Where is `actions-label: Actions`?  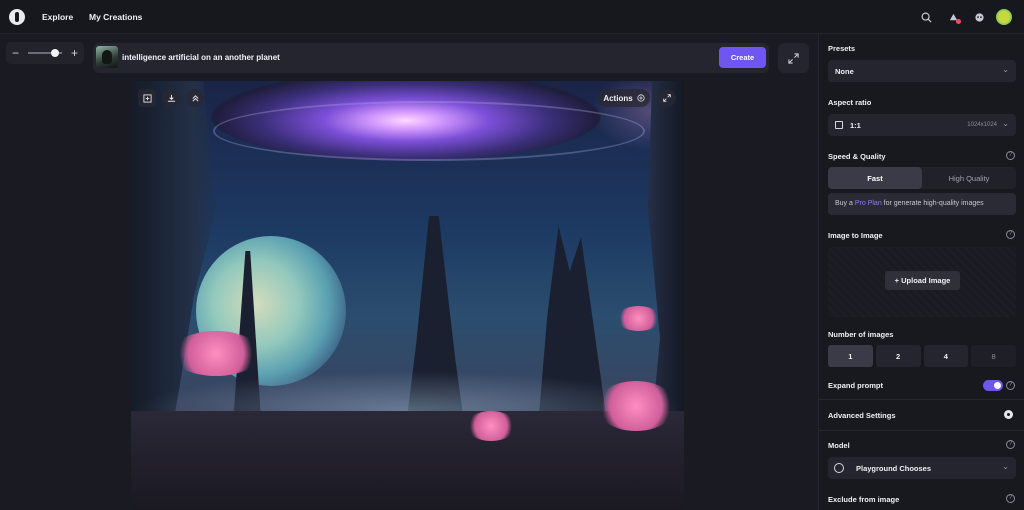
actions-label: Actions is located at coordinates (618, 98).